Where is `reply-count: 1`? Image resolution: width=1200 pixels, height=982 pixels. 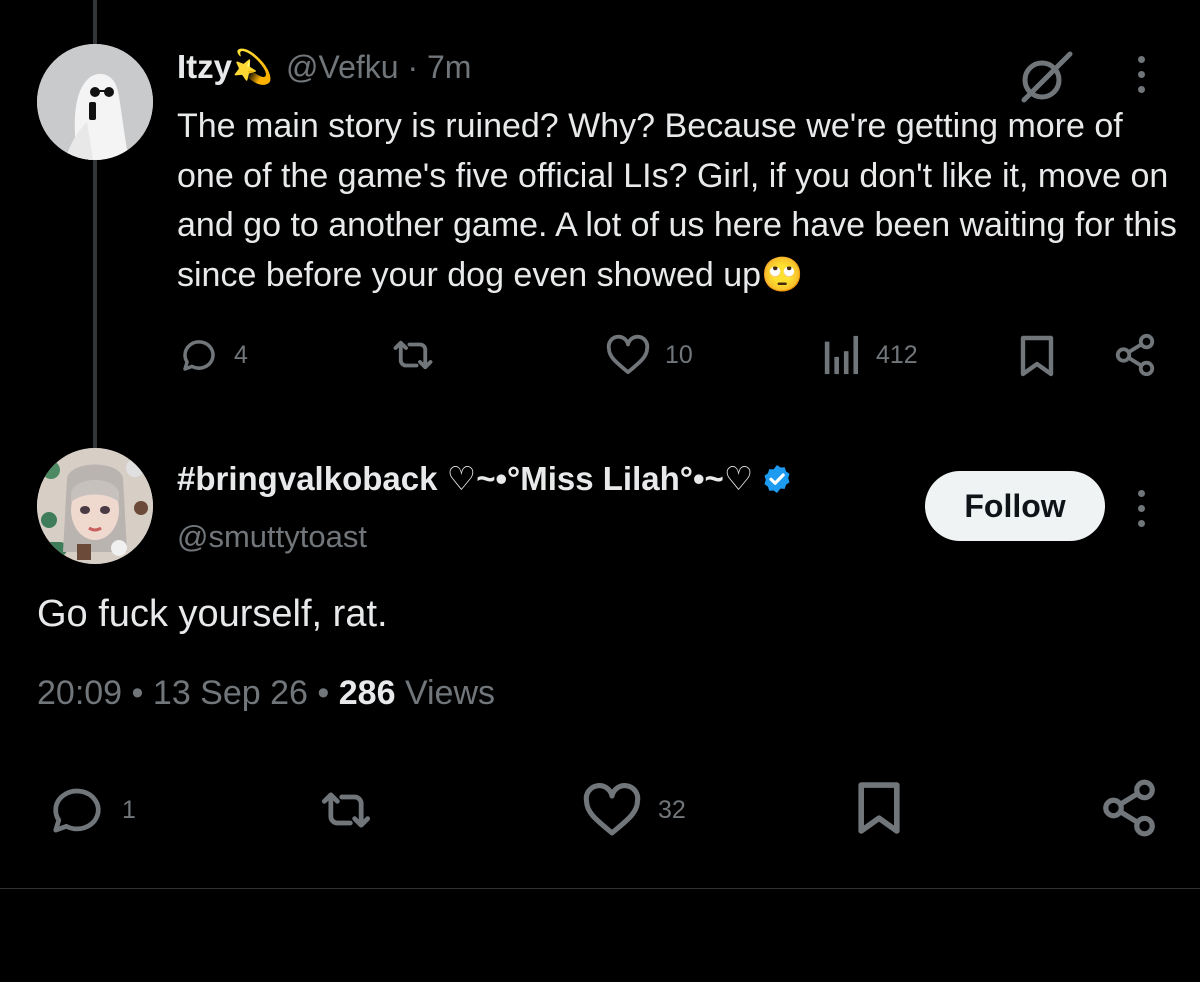
reply-count: 1 is located at coordinates (129, 809).